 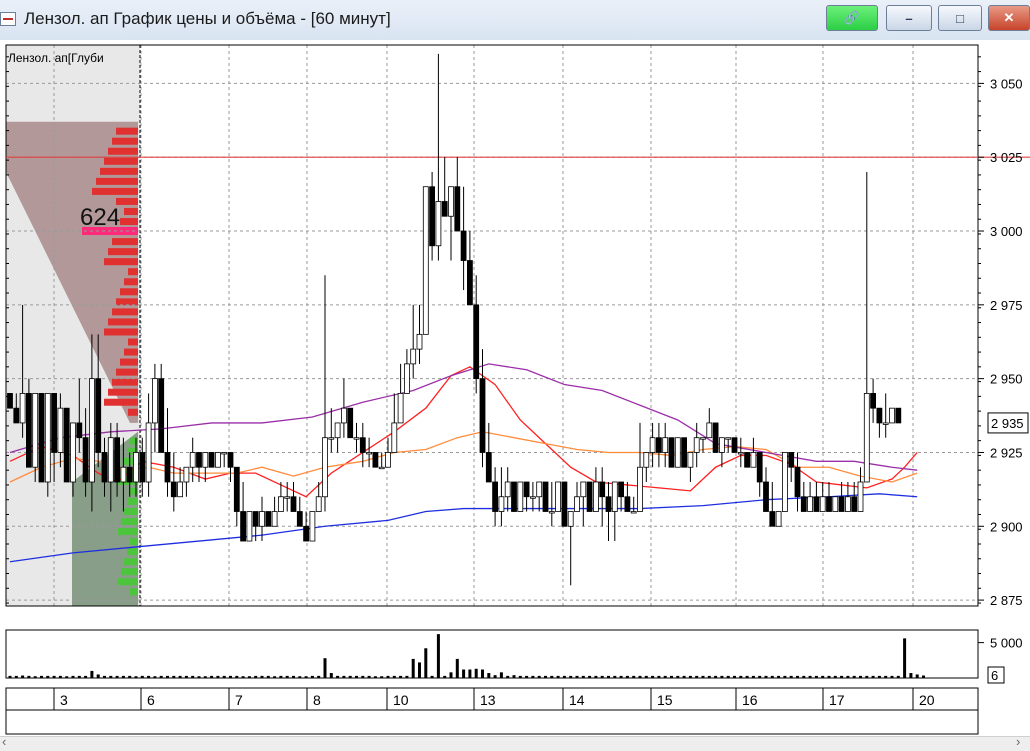 What do you see at coordinates (1006, 231) in the screenshot?
I see `price-tick-label: 3 000` at bounding box center [1006, 231].